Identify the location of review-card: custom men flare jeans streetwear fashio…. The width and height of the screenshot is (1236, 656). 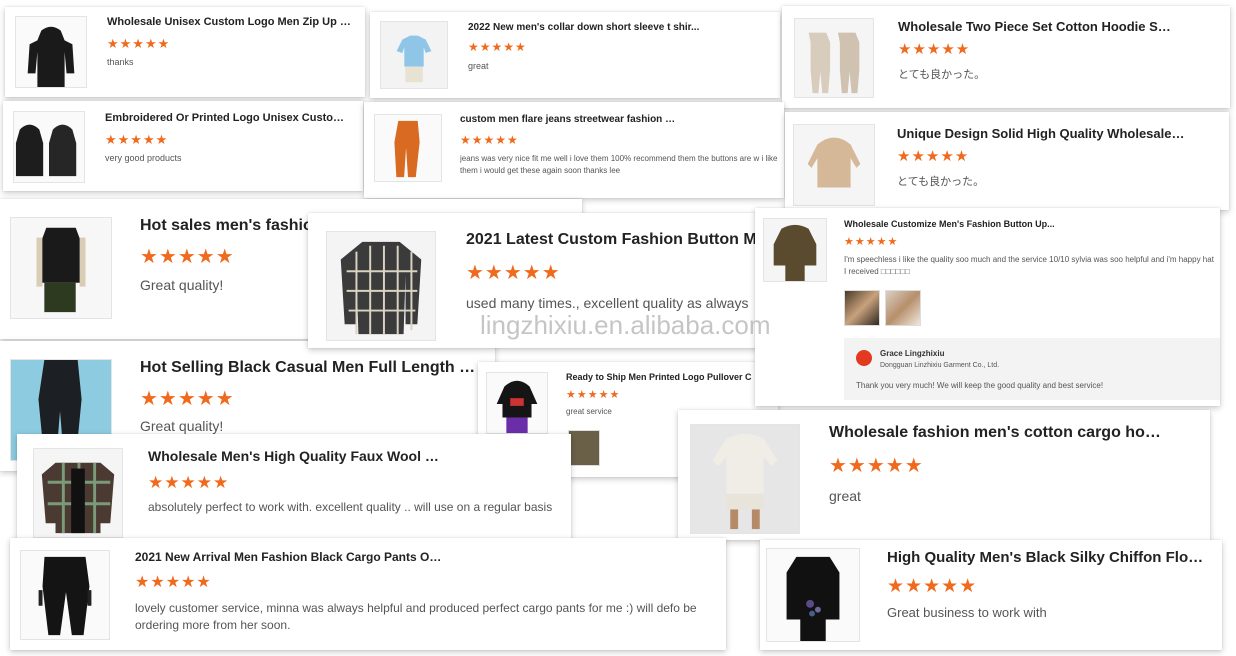
(574, 150).